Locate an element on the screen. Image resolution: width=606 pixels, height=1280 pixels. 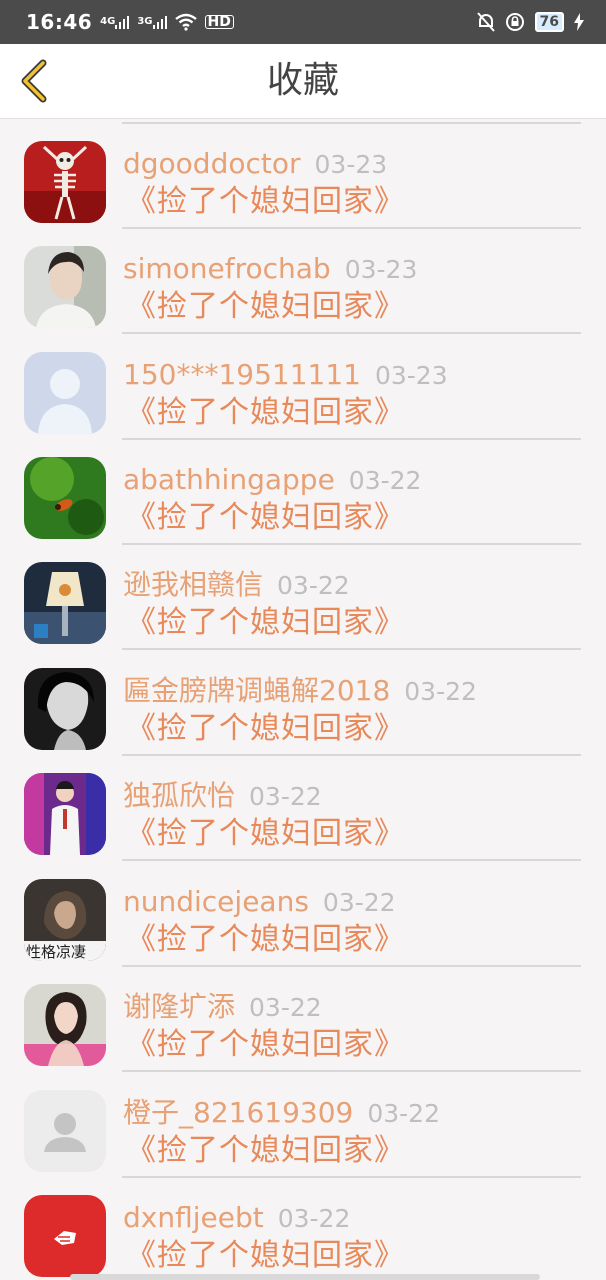
rotation-lock-icon is located at coordinates (515, 22).